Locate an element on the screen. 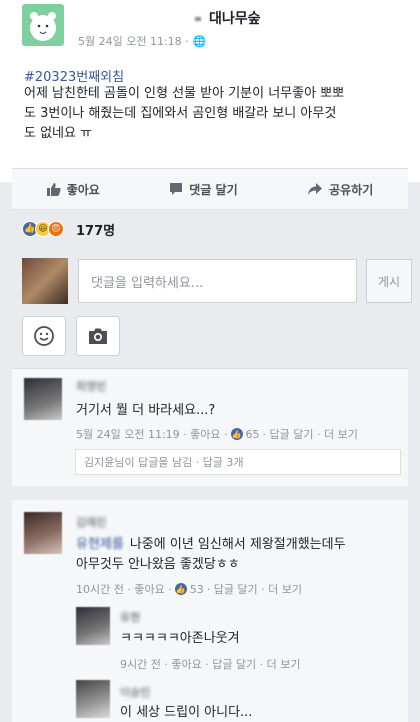 The width and height of the screenshot is (420, 722). camera-icon is located at coordinates (98, 336).